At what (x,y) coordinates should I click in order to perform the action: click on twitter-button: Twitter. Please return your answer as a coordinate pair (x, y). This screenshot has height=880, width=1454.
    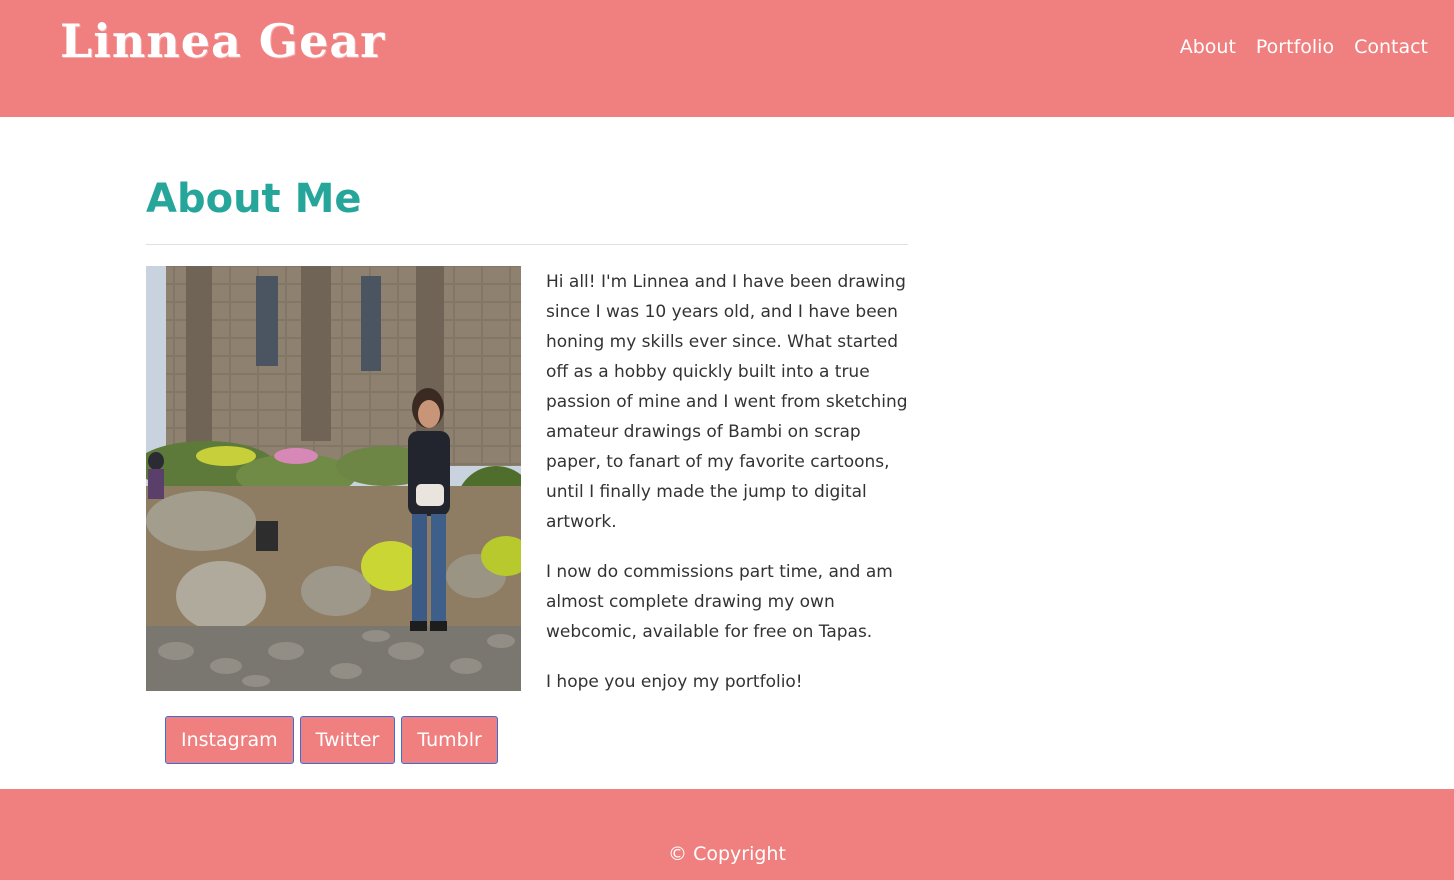
    Looking at the image, I should click on (347, 740).